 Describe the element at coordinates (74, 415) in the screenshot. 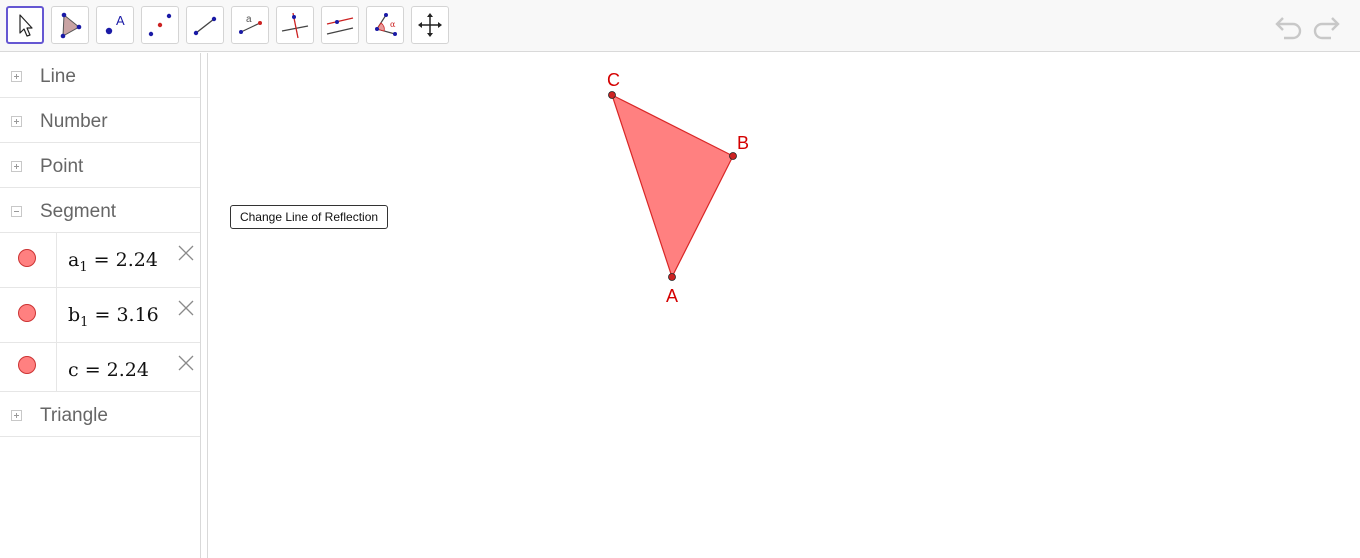

I see `group-label: Triangle` at that location.